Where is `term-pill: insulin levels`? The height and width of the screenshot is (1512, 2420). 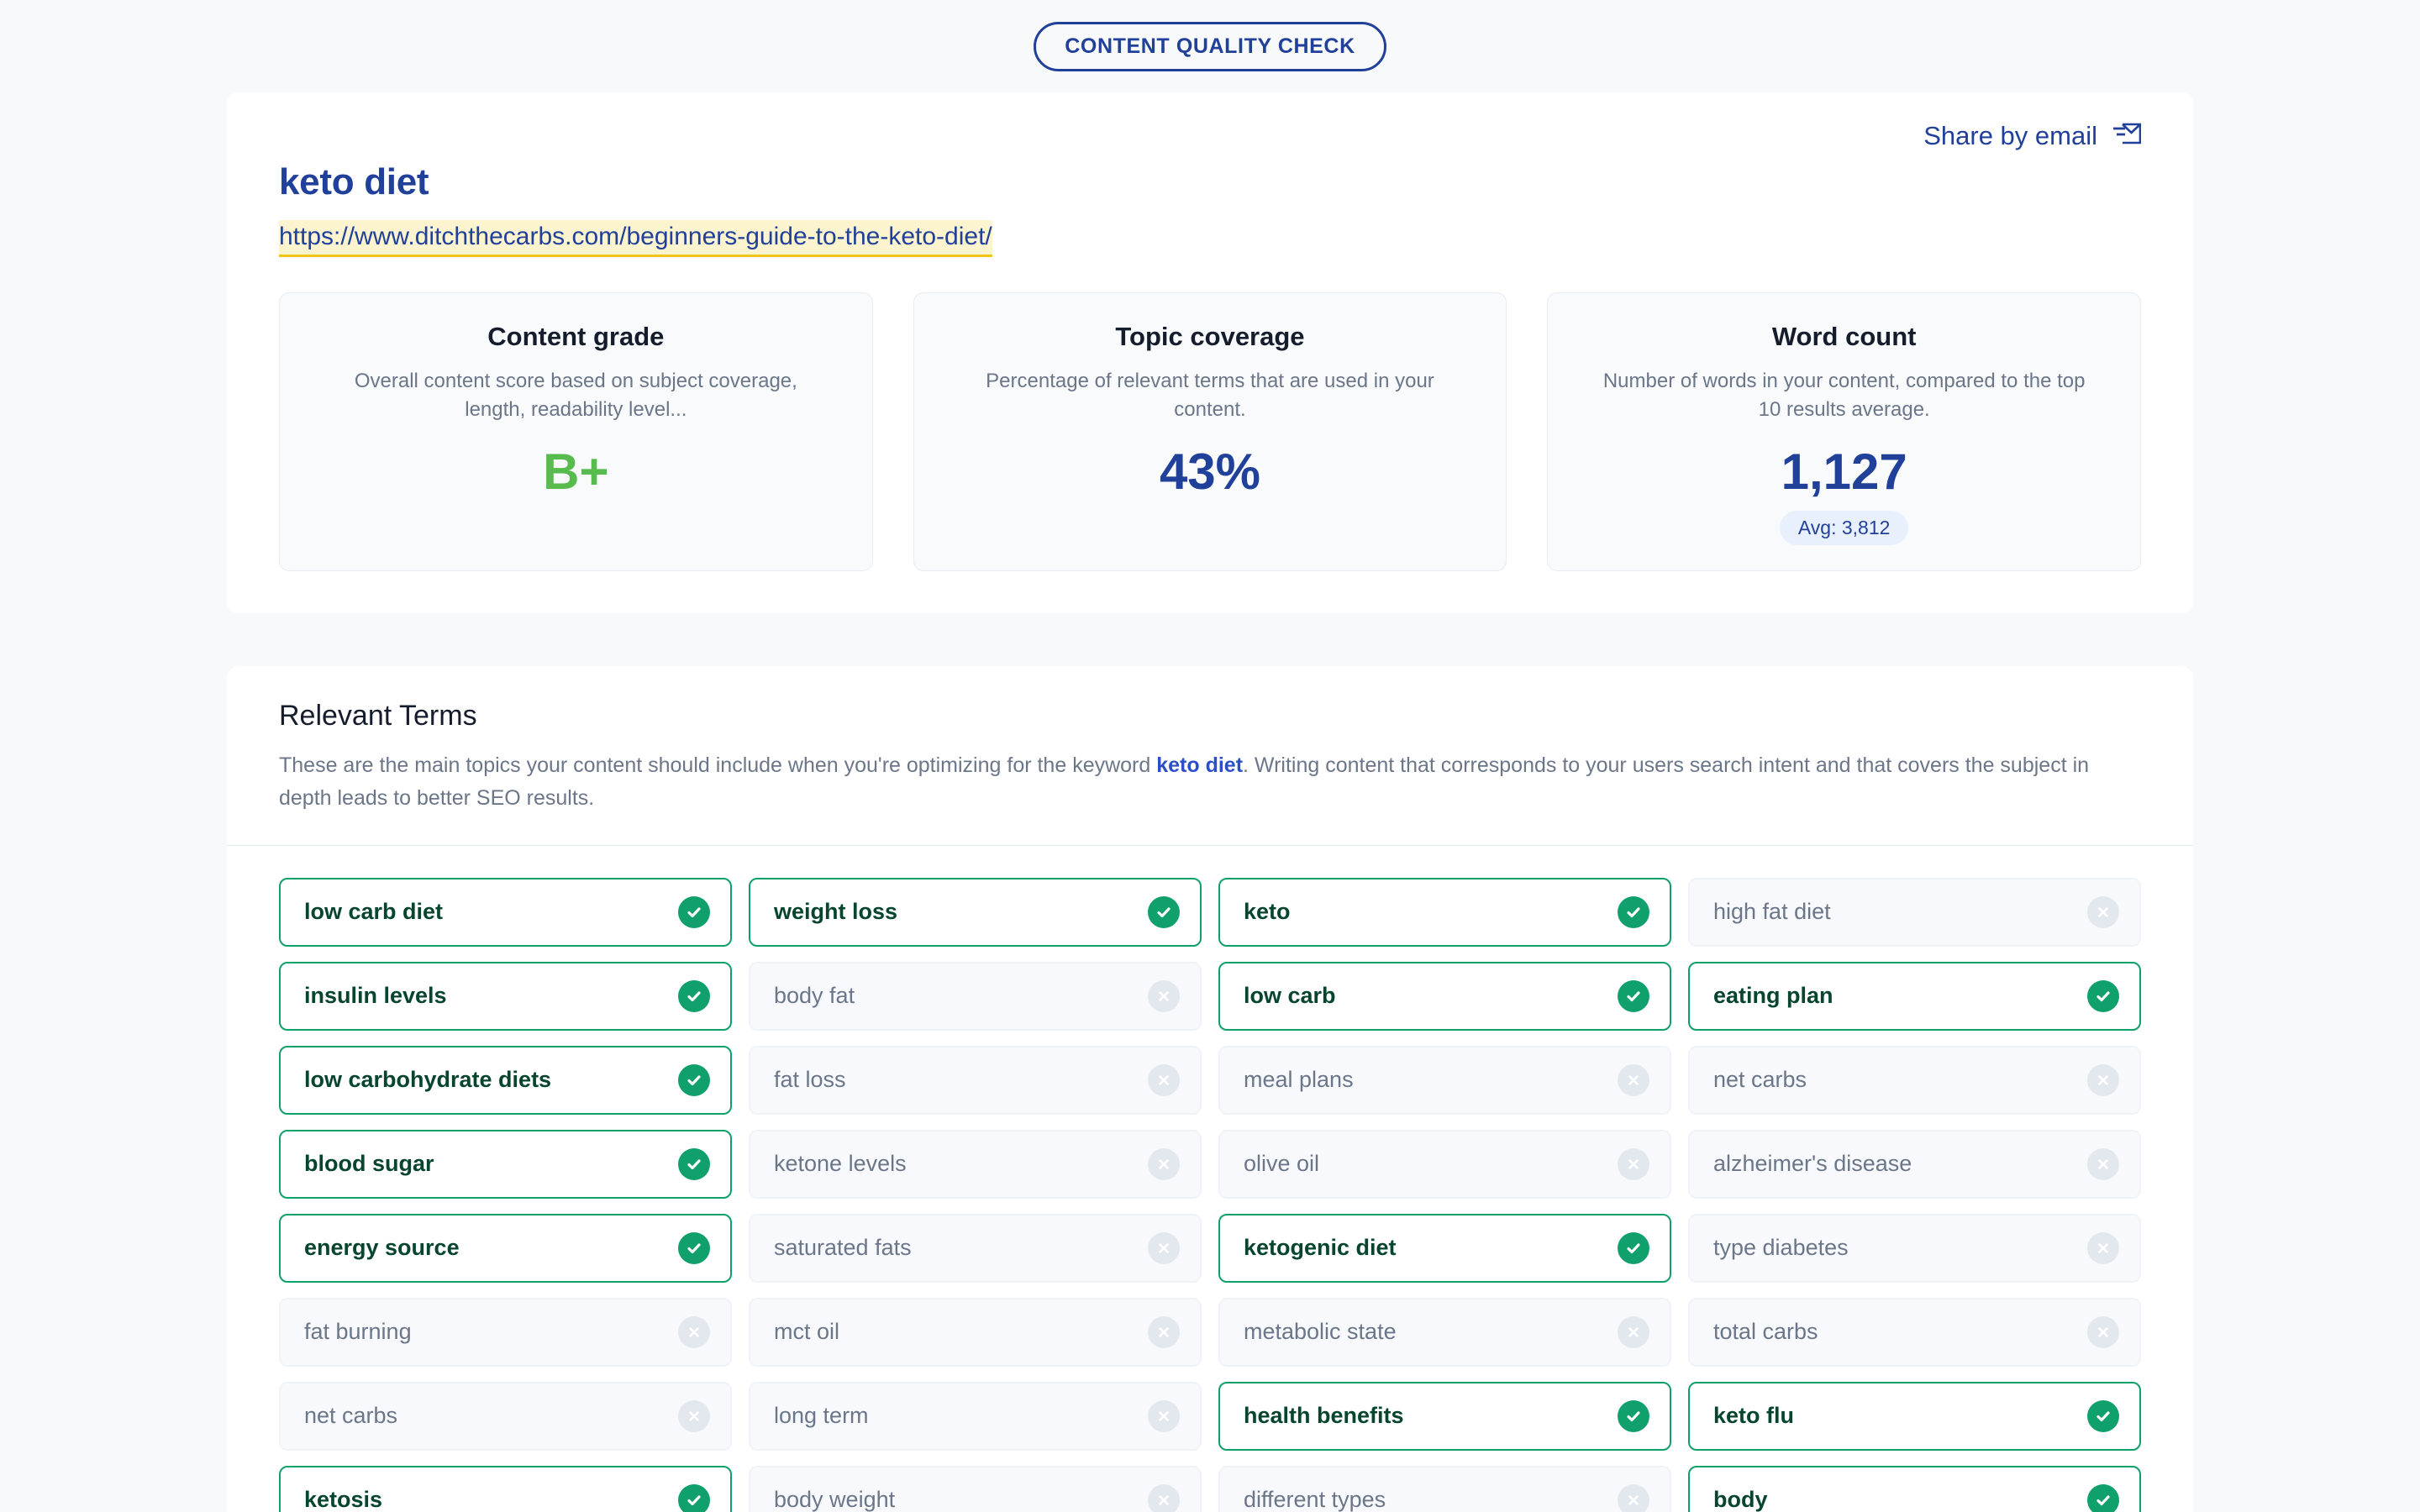
term-pill: insulin levels is located at coordinates (506, 996).